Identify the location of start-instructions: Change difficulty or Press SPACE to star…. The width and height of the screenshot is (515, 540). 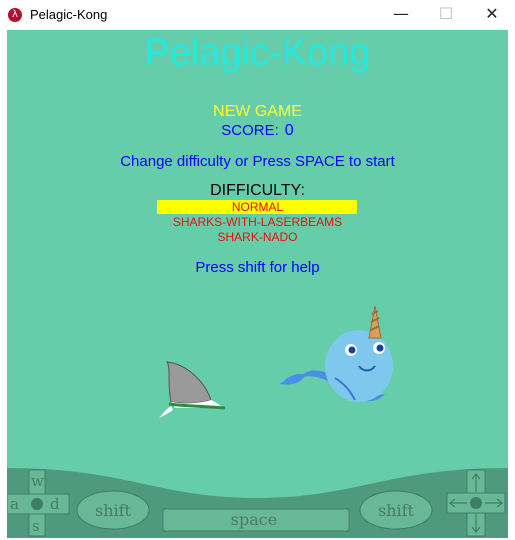
(257, 161).